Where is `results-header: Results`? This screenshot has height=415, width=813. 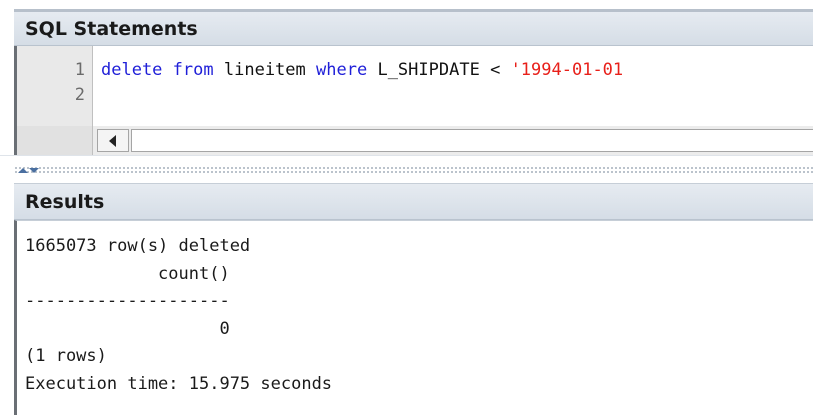 results-header: Results is located at coordinates (413, 201).